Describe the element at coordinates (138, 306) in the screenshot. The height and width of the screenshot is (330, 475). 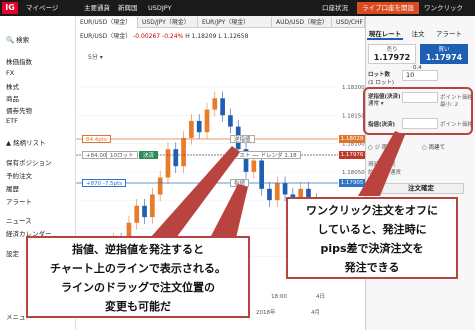
I see `callout-left-line-4: 変更も可能だ` at that location.